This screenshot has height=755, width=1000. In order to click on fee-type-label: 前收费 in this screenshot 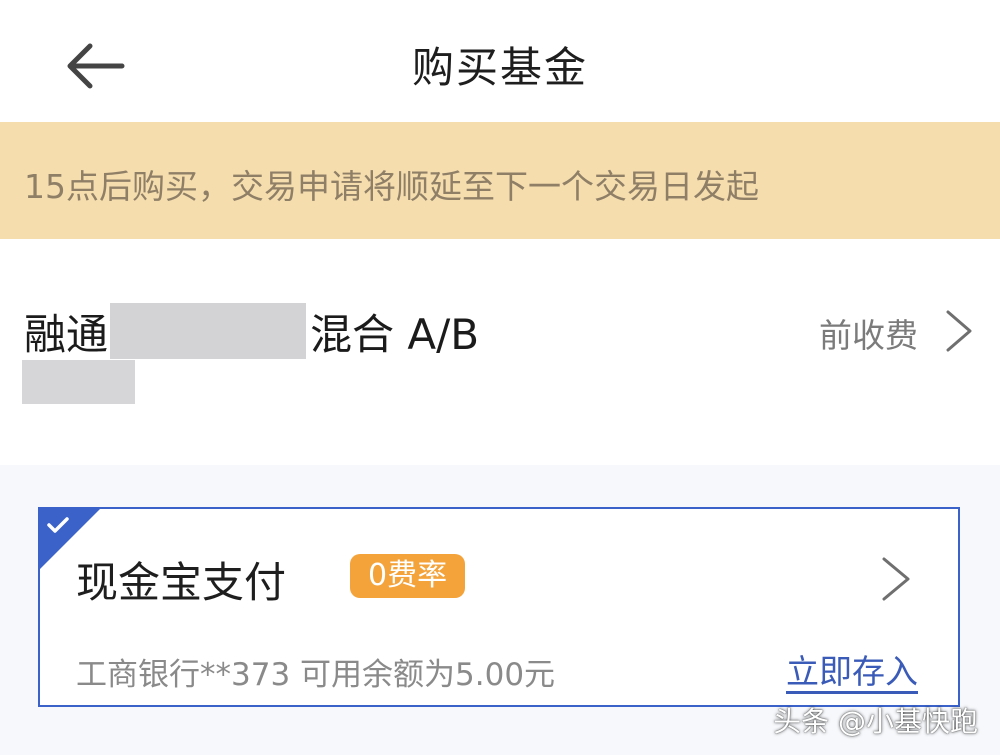, I will do `click(868, 335)`.